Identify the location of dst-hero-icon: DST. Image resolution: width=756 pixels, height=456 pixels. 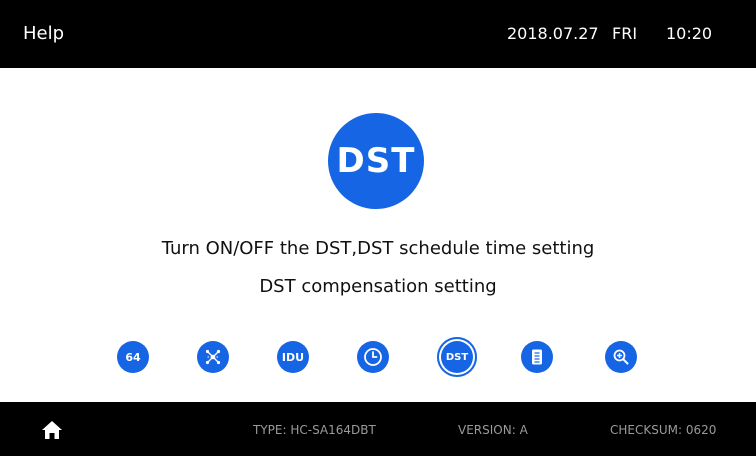
(376, 161).